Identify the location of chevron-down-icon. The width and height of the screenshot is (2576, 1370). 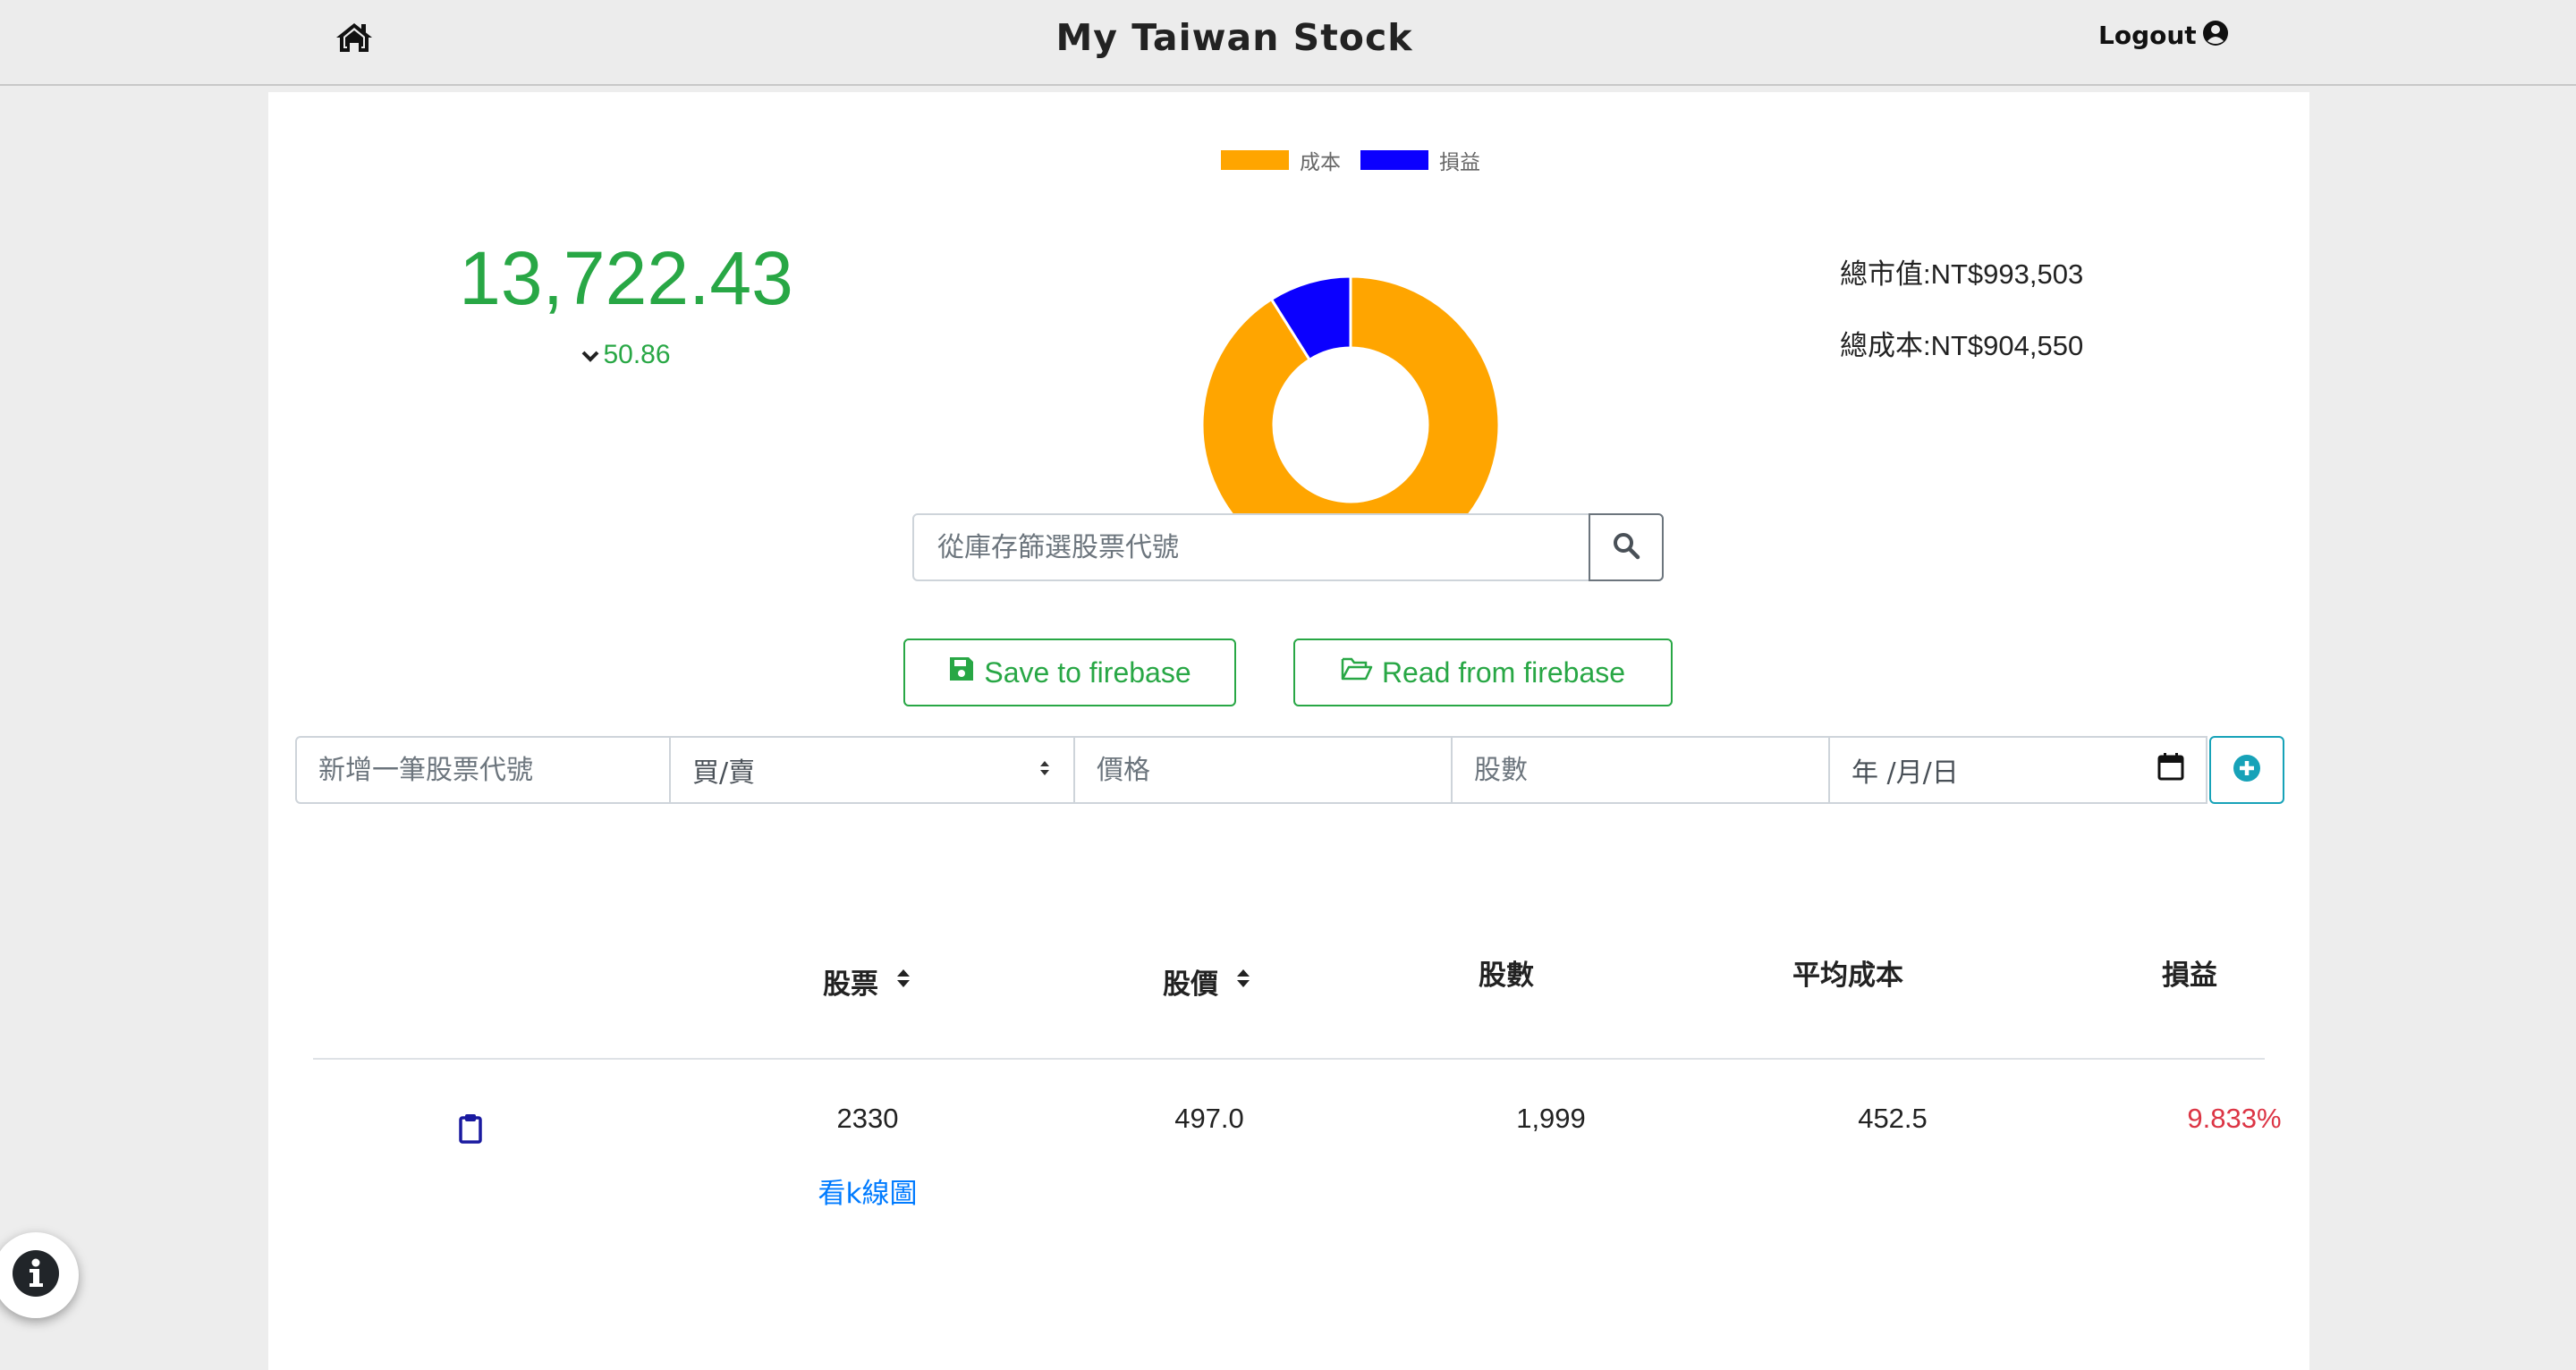
(590, 355).